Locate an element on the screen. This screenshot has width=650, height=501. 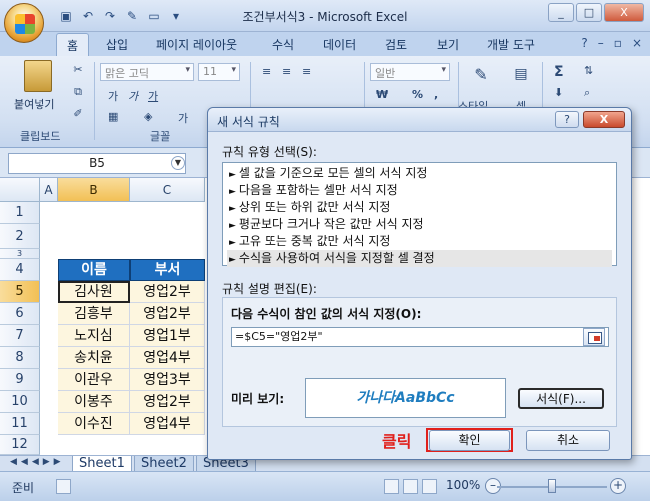
page-layout-view-icon is located at coordinates (410, 486).